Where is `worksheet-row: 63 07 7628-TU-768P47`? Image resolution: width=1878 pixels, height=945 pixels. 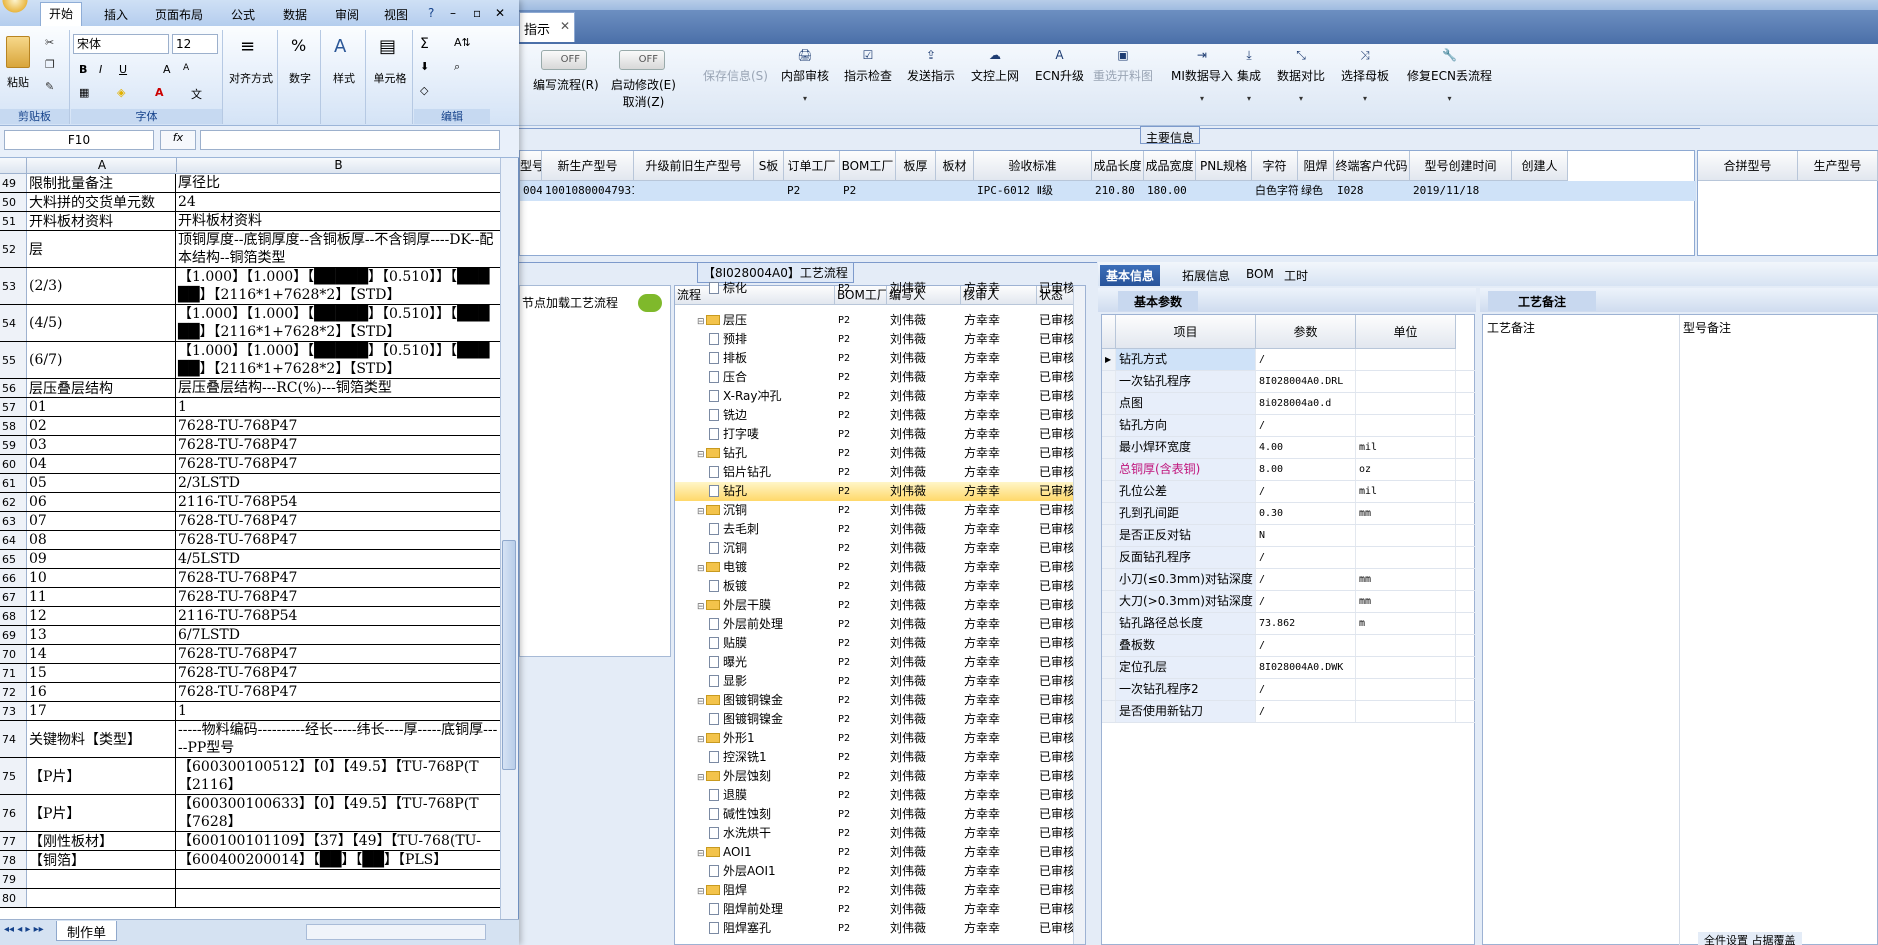 worksheet-row: 63 07 7628-TU-768P47 is located at coordinates (250, 521).